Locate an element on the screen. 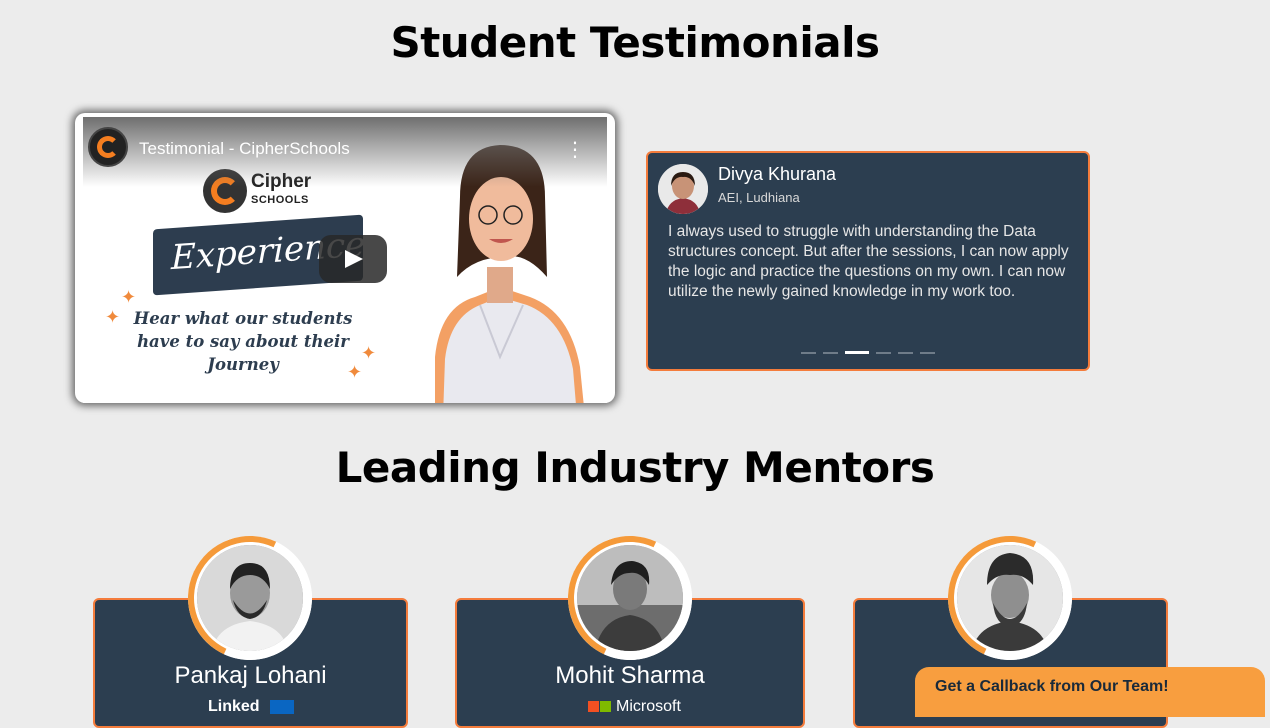 This screenshot has height=728, width=1270. video-title: Testimonial - CipherSchools is located at coordinates (244, 149).